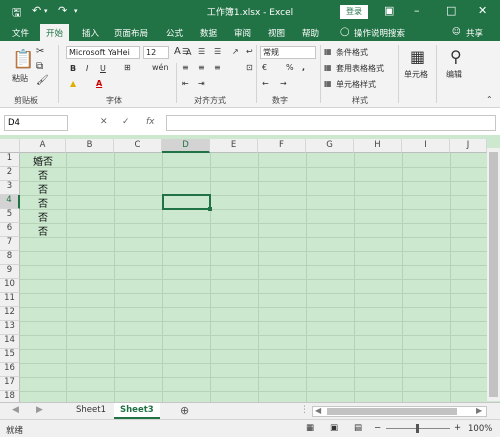 The image size is (500, 437). I want to click on decrease-decimal-icon: →, so click(283, 83).